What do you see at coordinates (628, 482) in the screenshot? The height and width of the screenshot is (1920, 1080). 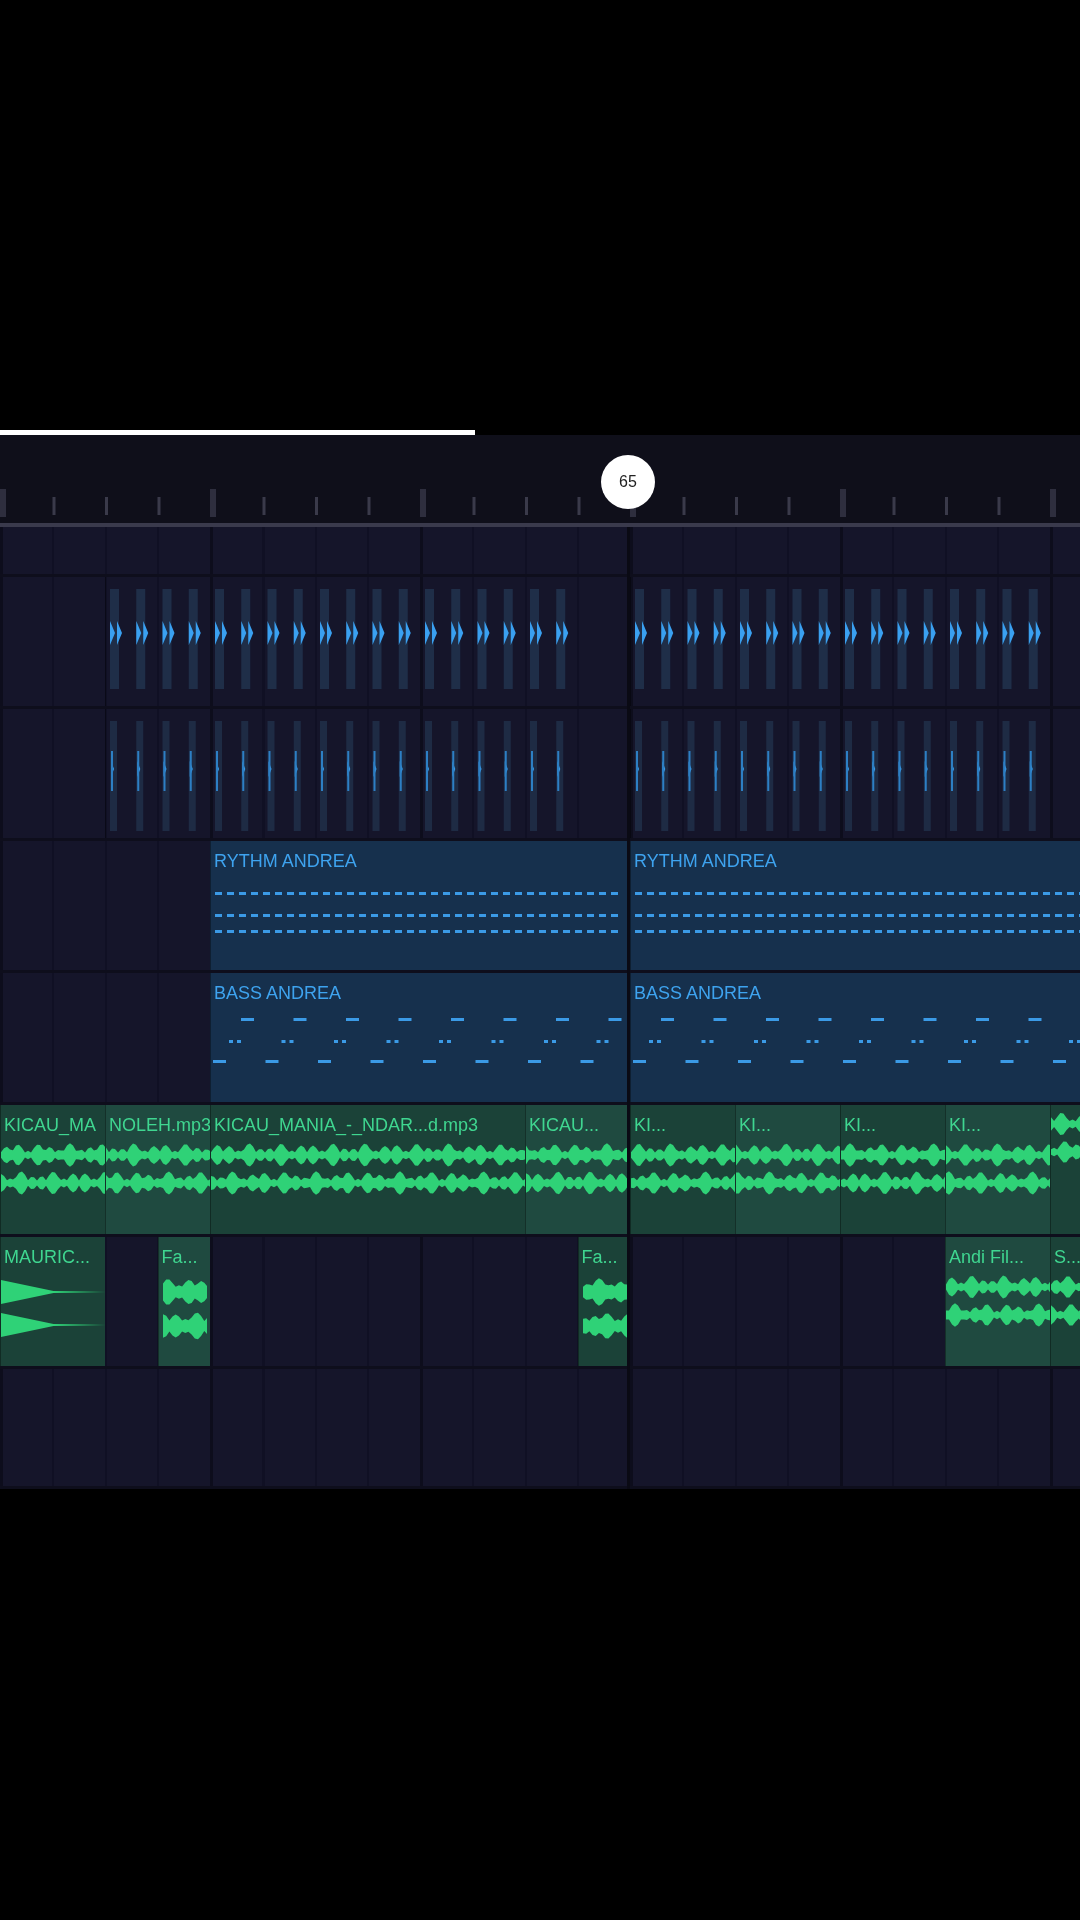 I see `playhead-marker: 65` at bounding box center [628, 482].